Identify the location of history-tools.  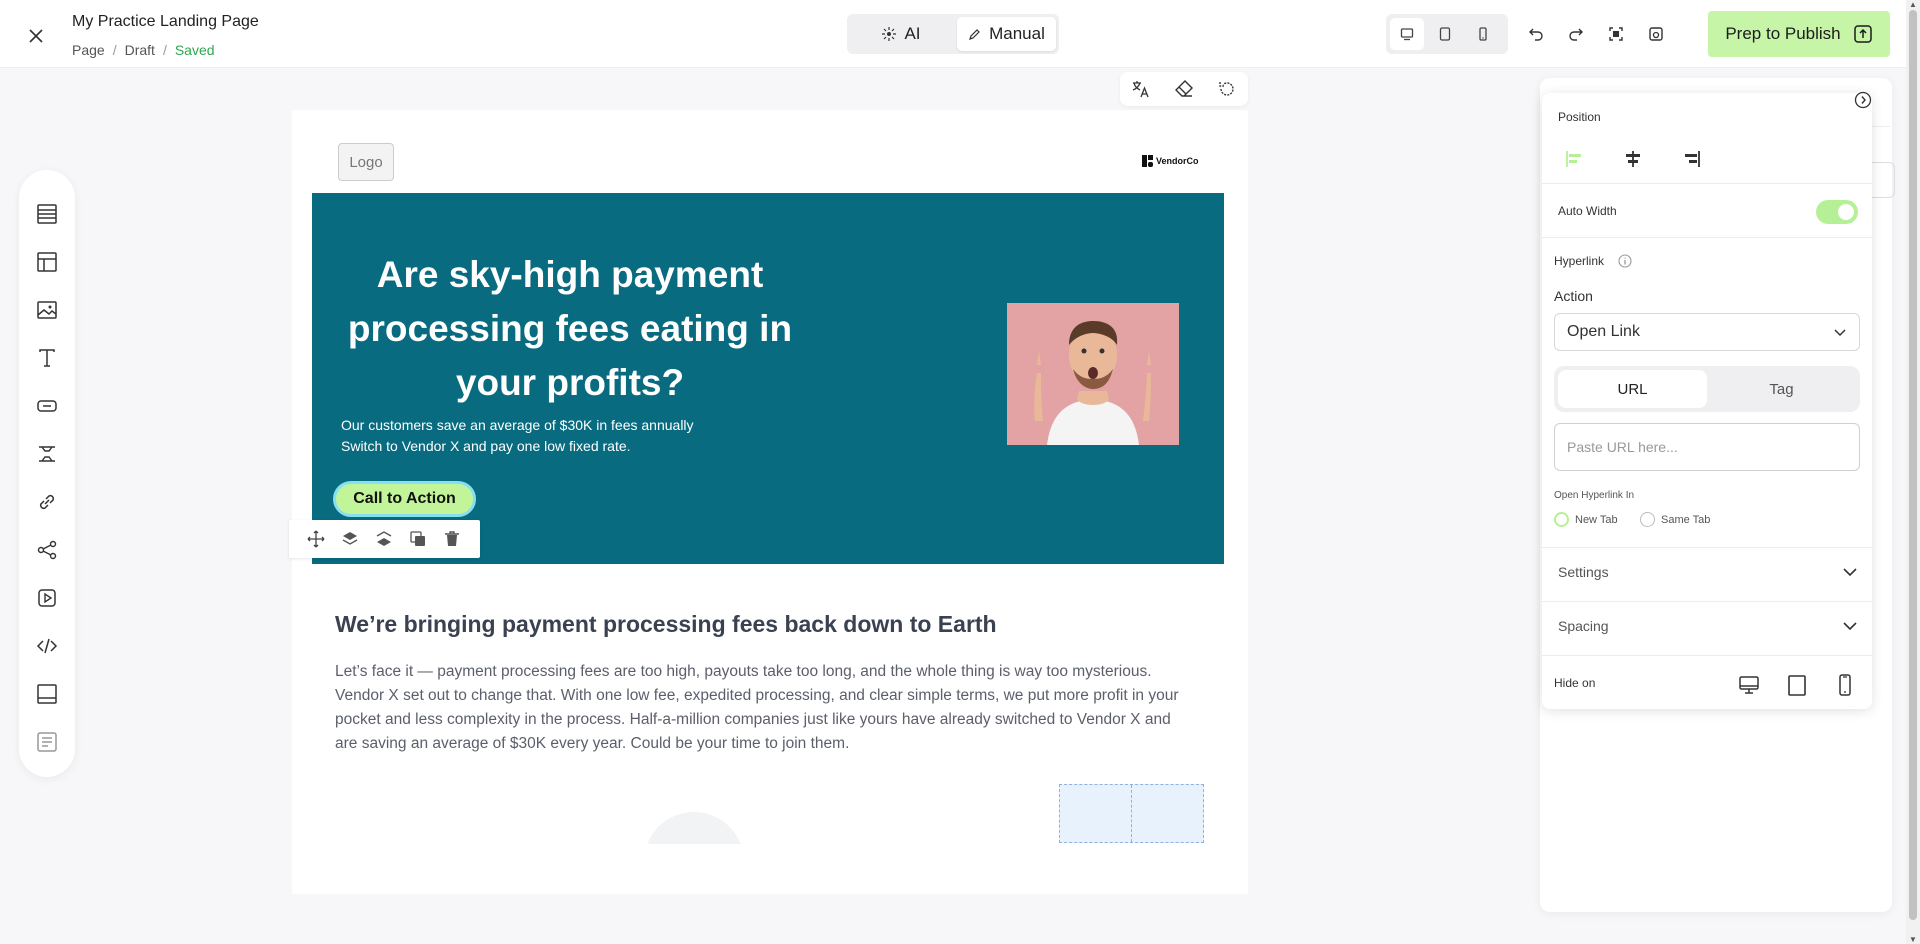
(1596, 34).